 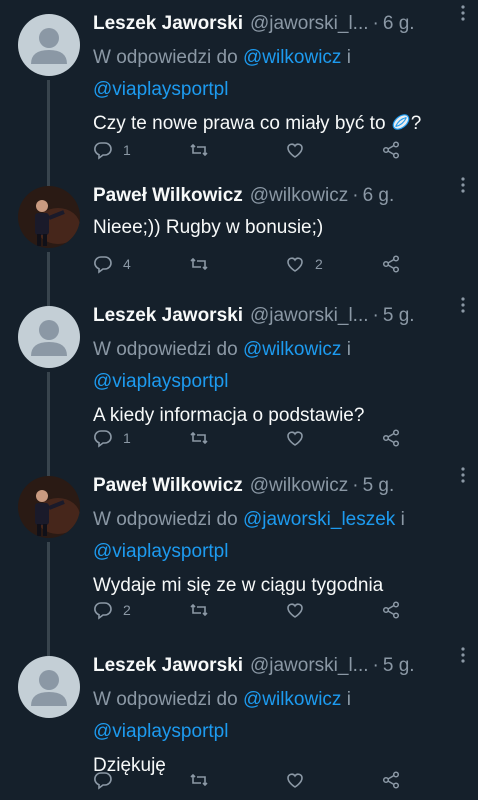 I want to click on action-bar: 2, so click(x=253, y=610).